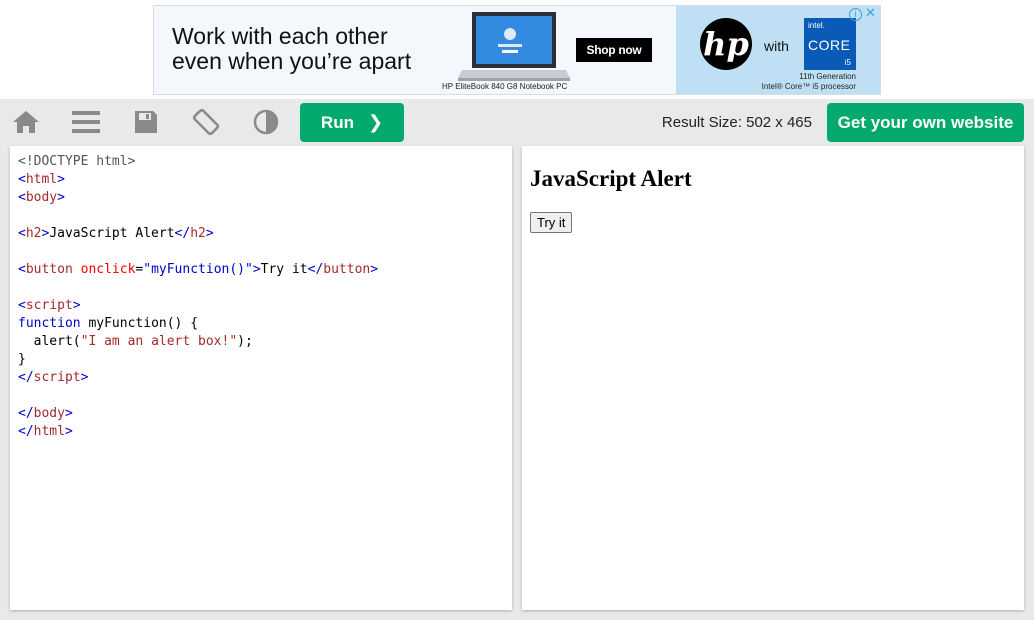 The height and width of the screenshot is (620, 1034). Describe the element at coordinates (86, 122) in the screenshot. I see `menu-icon` at that location.